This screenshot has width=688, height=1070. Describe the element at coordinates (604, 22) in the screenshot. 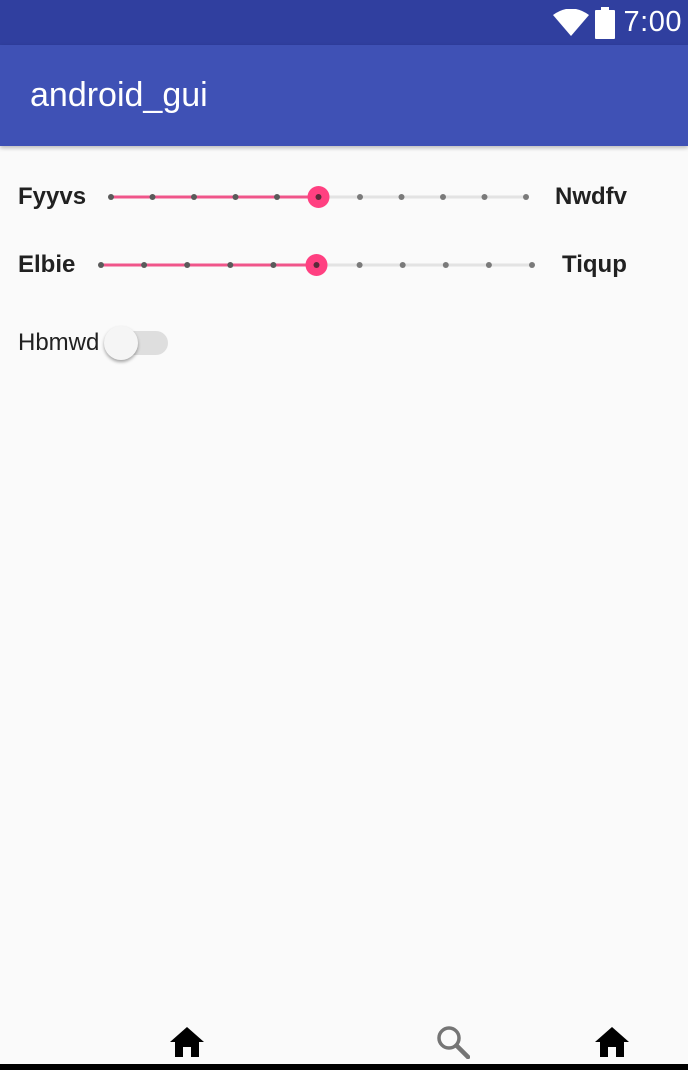

I see `battery-icon` at that location.